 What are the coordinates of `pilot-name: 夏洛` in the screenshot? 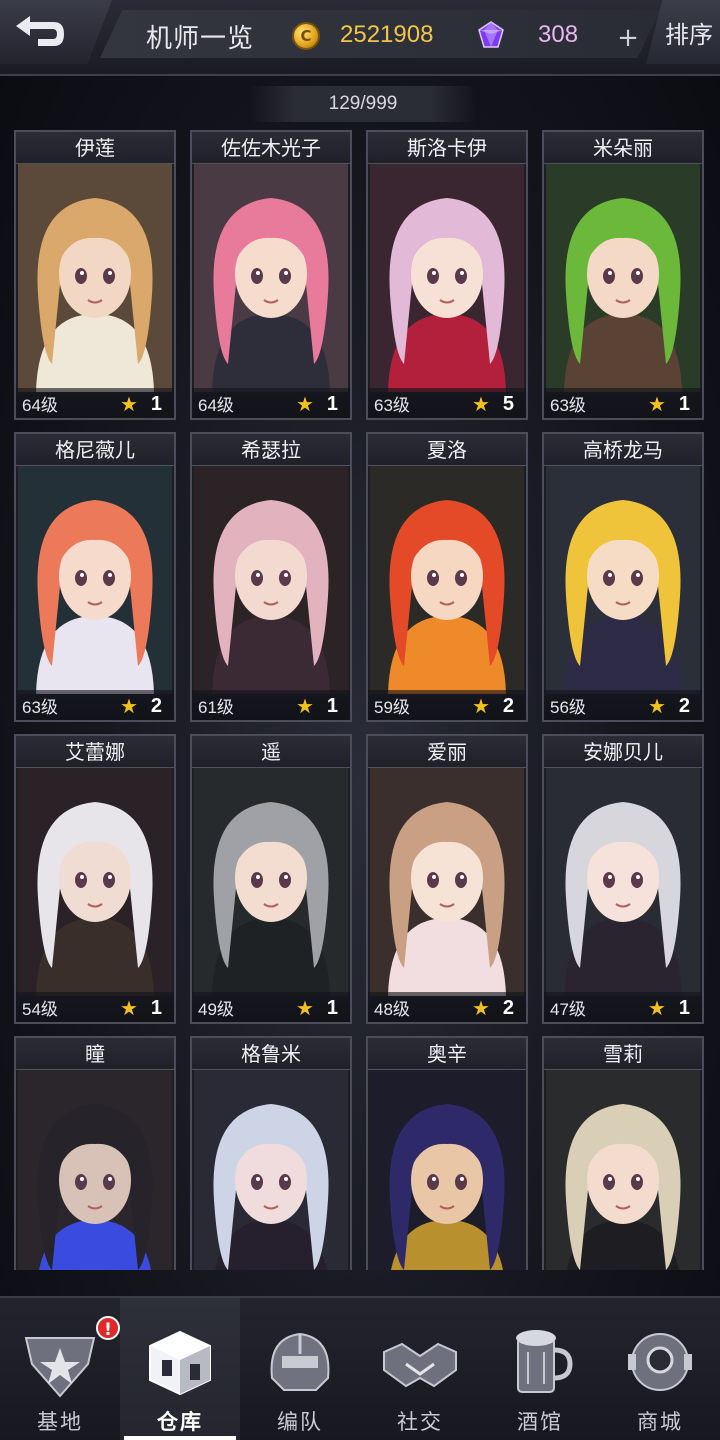 It's located at (447, 450).